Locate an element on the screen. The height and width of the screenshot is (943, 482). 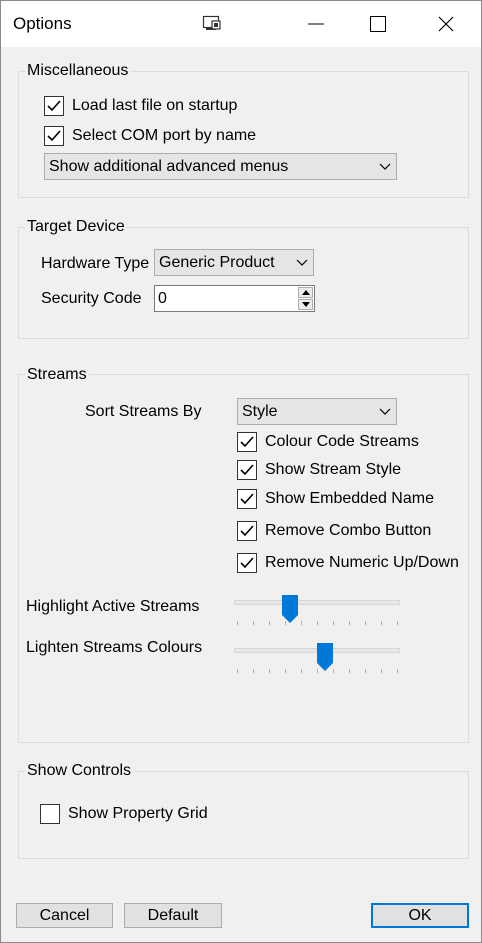
show-embedded-name-checkbox: Show Embedded Name is located at coordinates (335, 499).